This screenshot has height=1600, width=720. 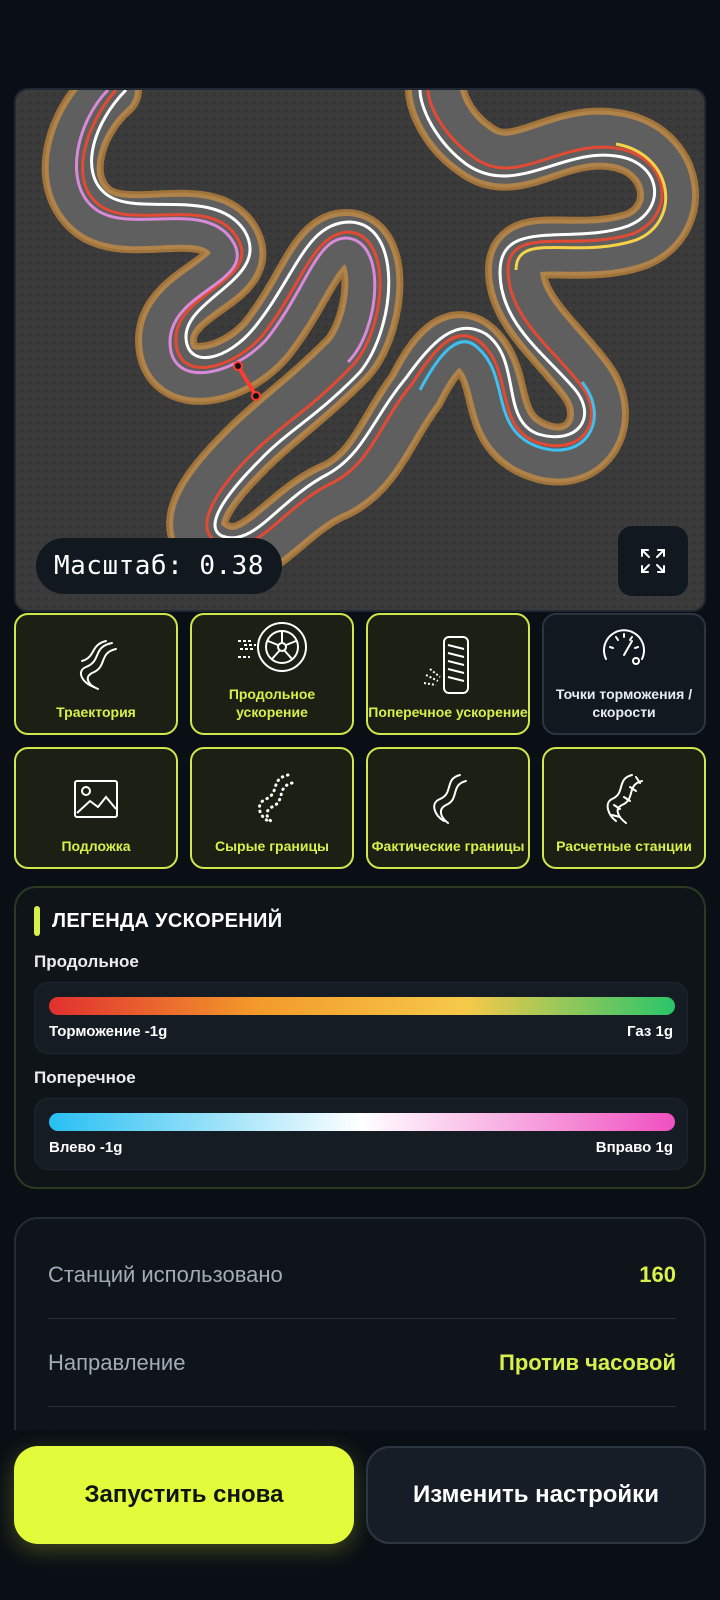 What do you see at coordinates (165, 1274) in the screenshot?
I see `stat-key: Станций использовано` at bounding box center [165, 1274].